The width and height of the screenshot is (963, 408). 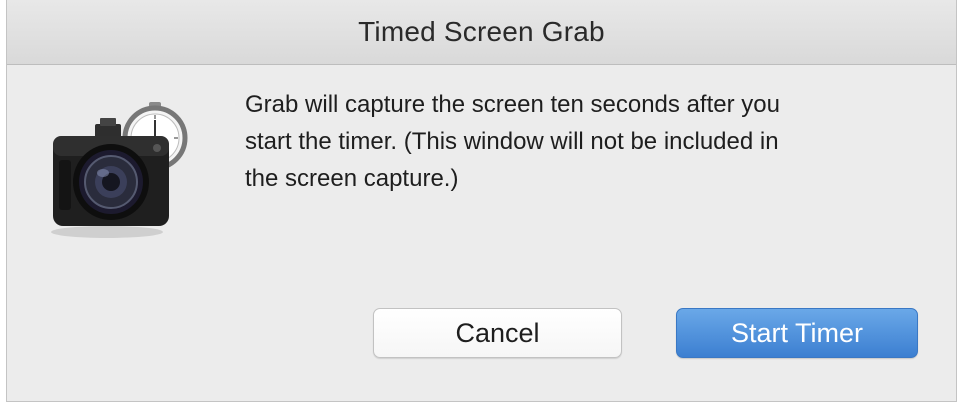 I want to click on cancel-button: Cancel, so click(x=497, y=333).